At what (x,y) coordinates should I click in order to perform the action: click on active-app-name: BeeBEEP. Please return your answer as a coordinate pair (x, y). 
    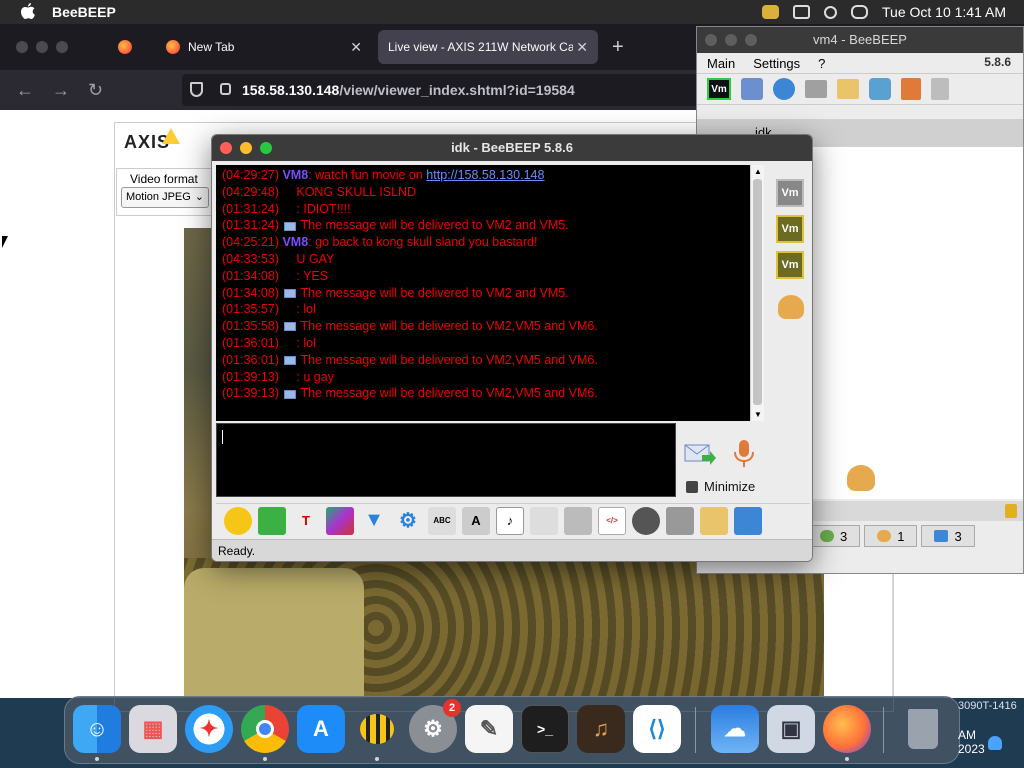
    Looking at the image, I should click on (84, 12).